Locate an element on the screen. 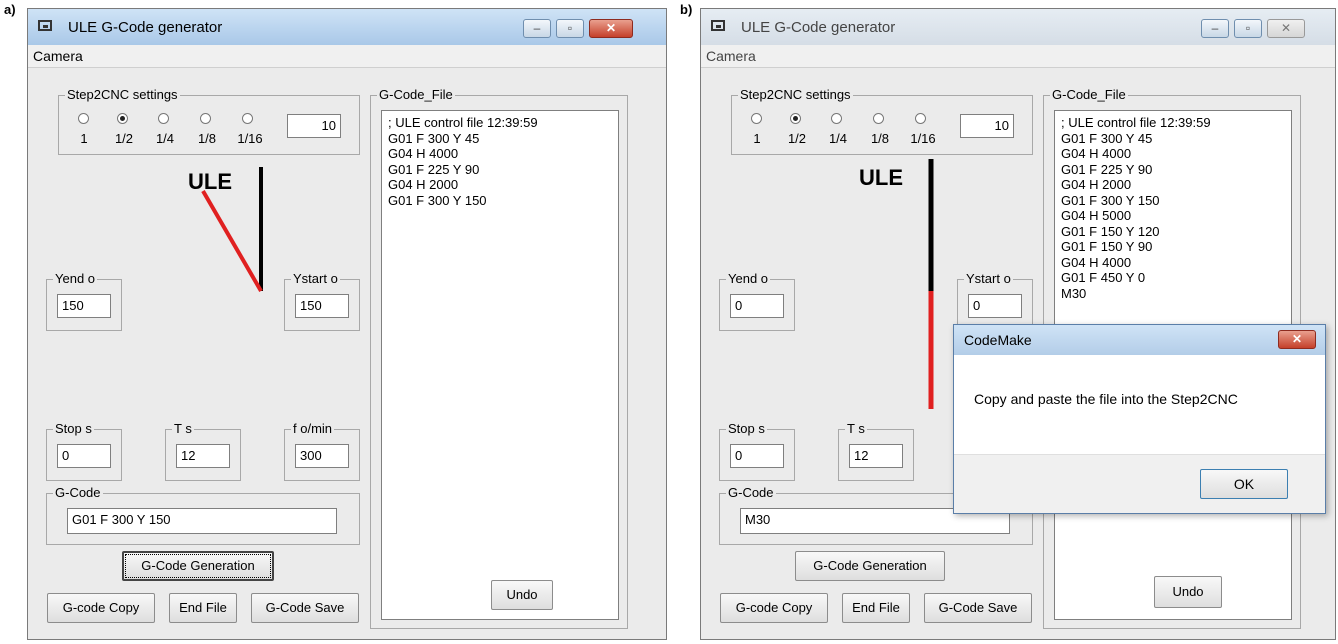 This screenshot has width=1338, height=644. list-item: G01 F 150 Y 120 is located at coordinates (1110, 231).